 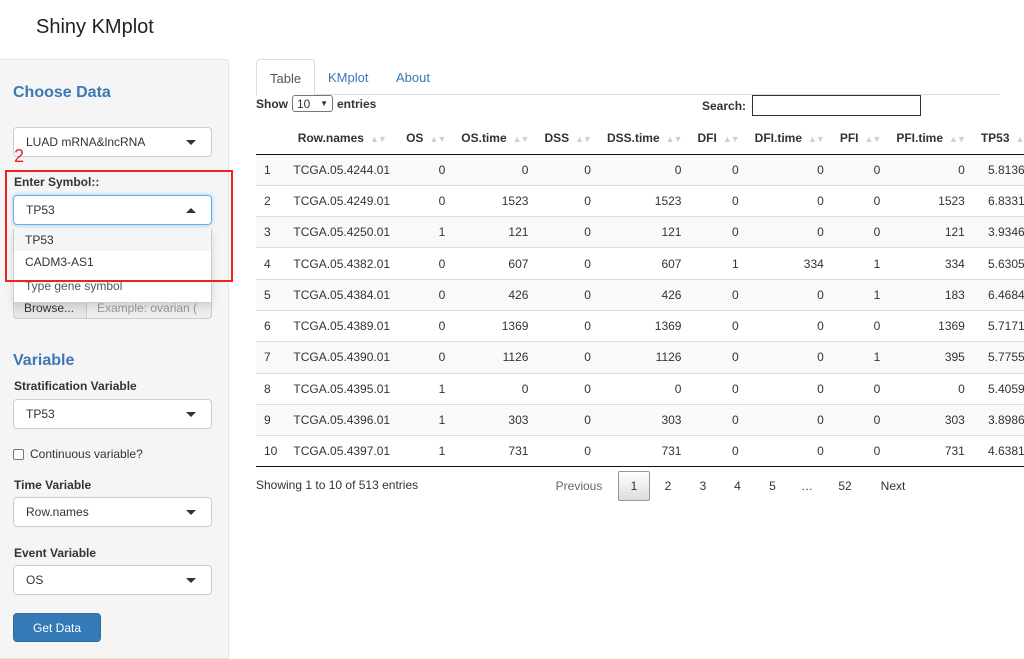 I want to click on table-cell: 5.81363, so click(x=998, y=169).